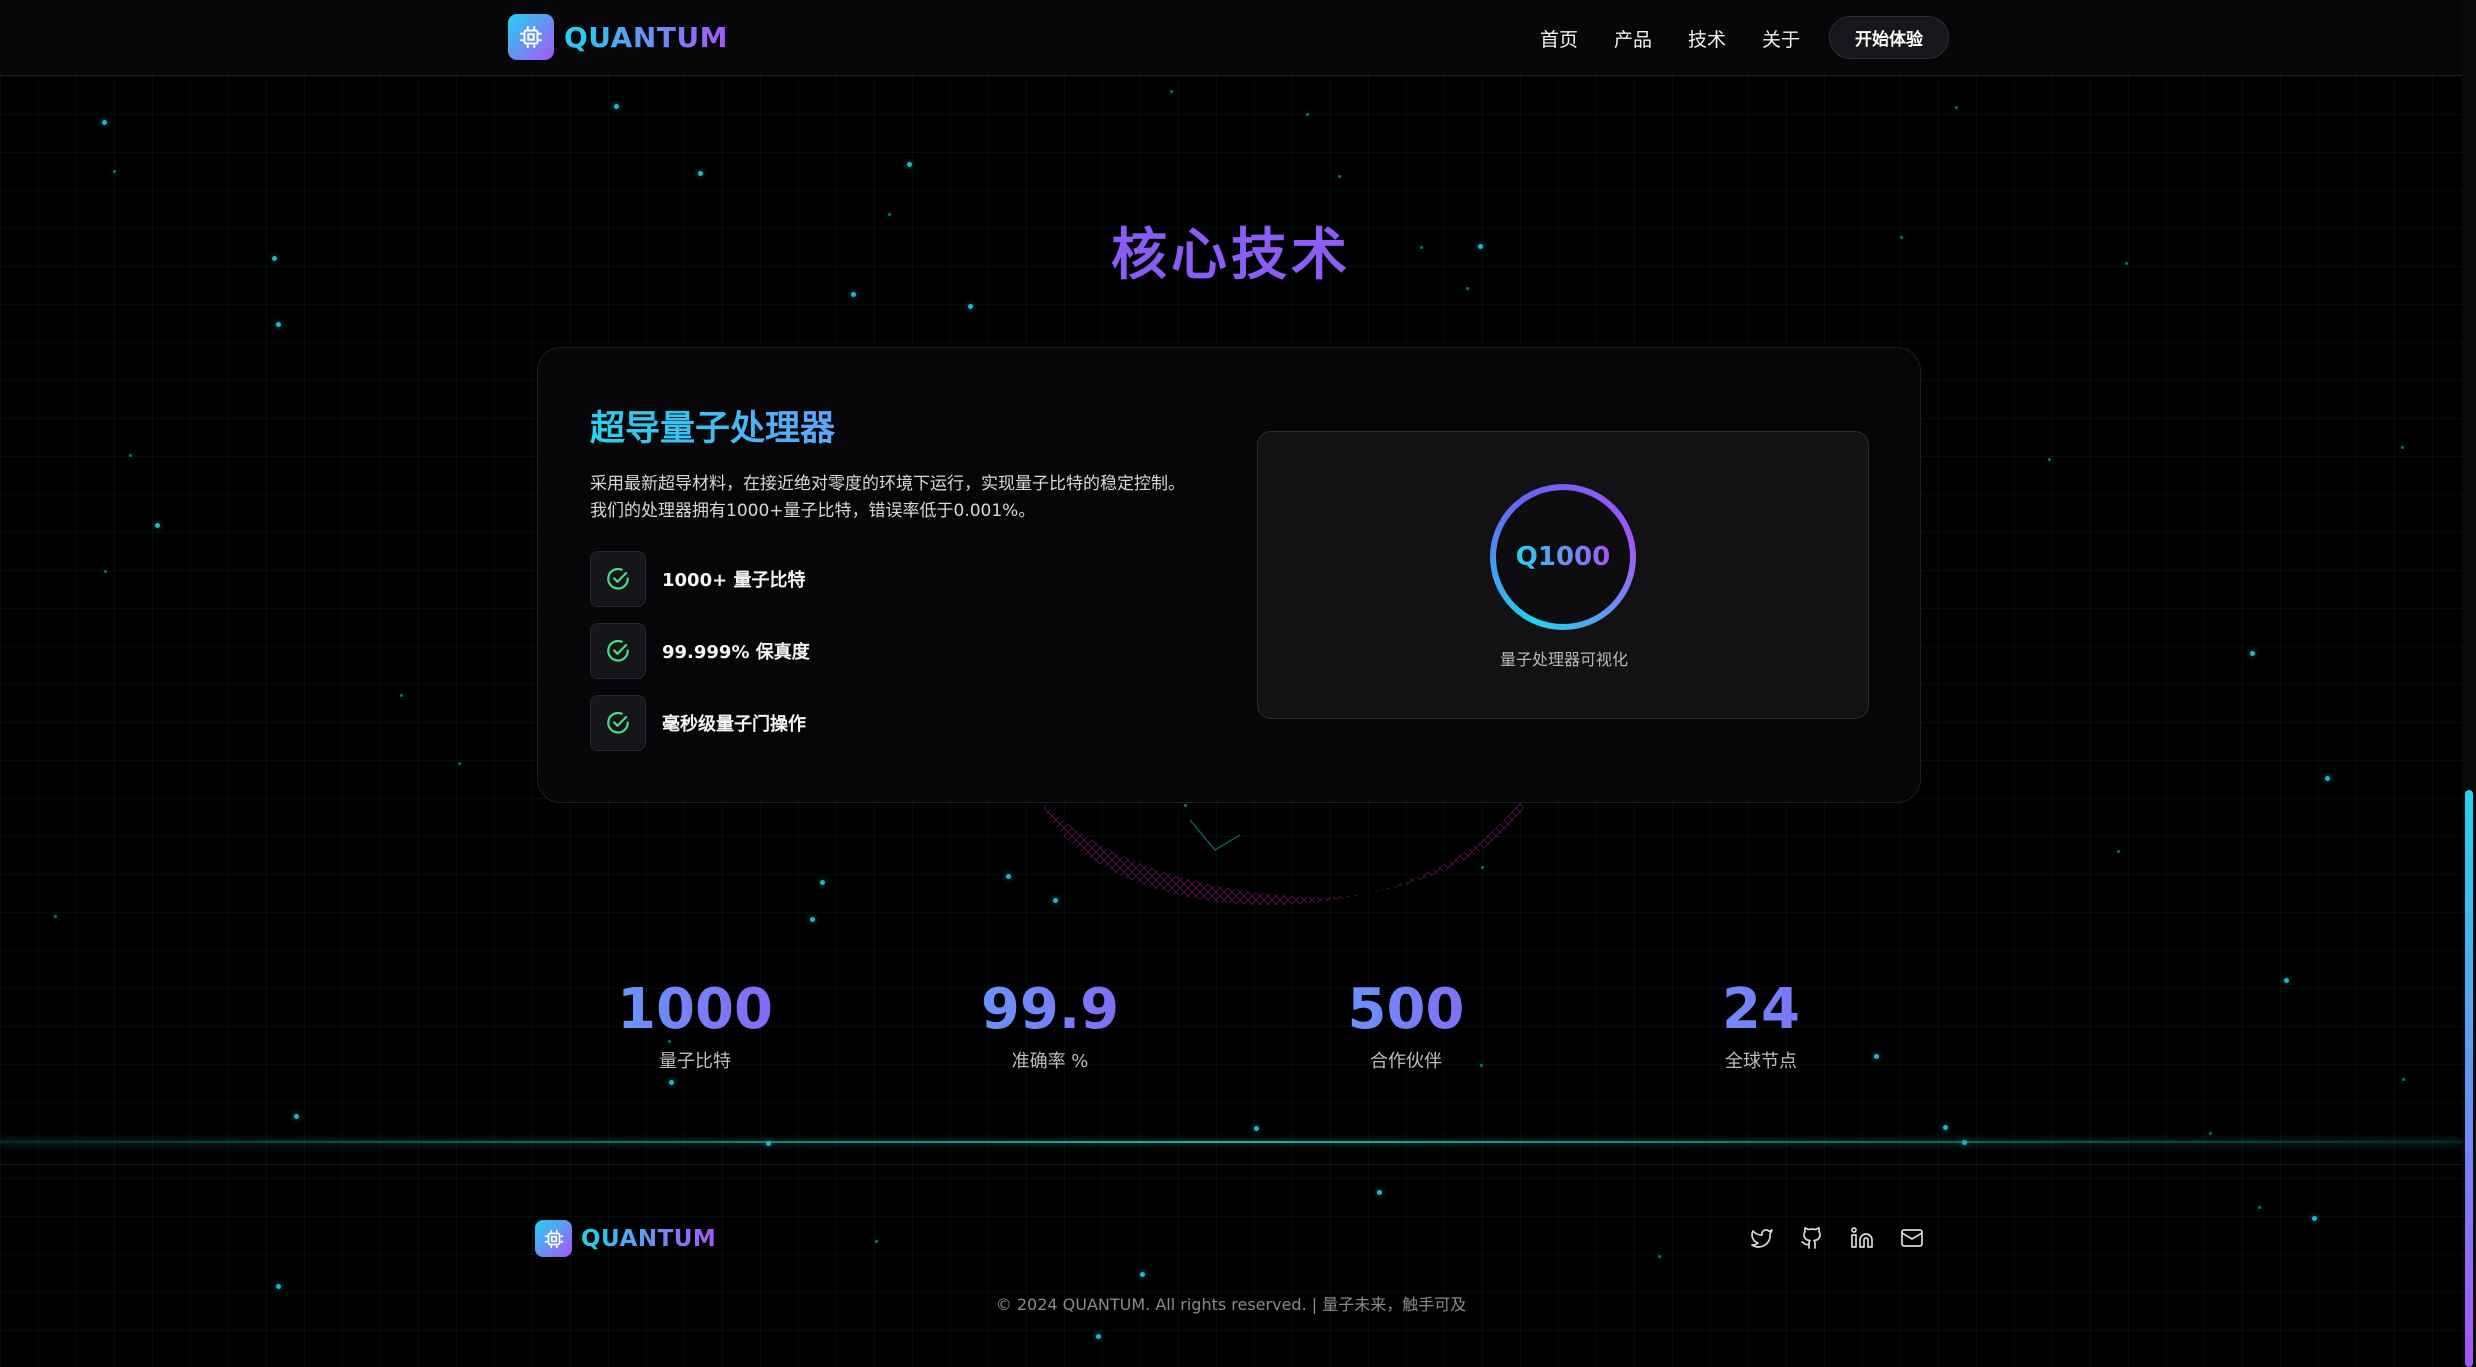 The height and width of the screenshot is (1367, 2476). Describe the element at coordinates (1559, 38) in the screenshot. I see `nav-home: 首页` at that location.